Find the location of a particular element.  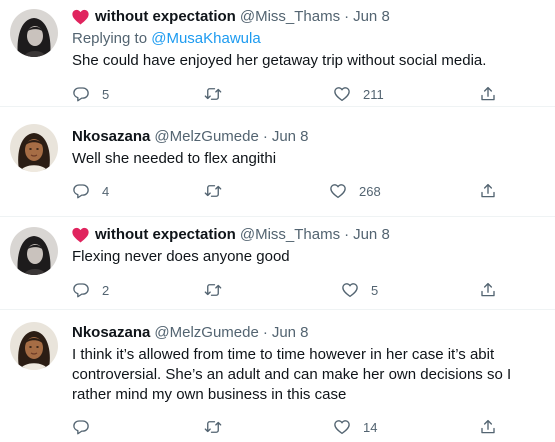

mention-link: @MusaKhawula is located at coordinates (205, 38).